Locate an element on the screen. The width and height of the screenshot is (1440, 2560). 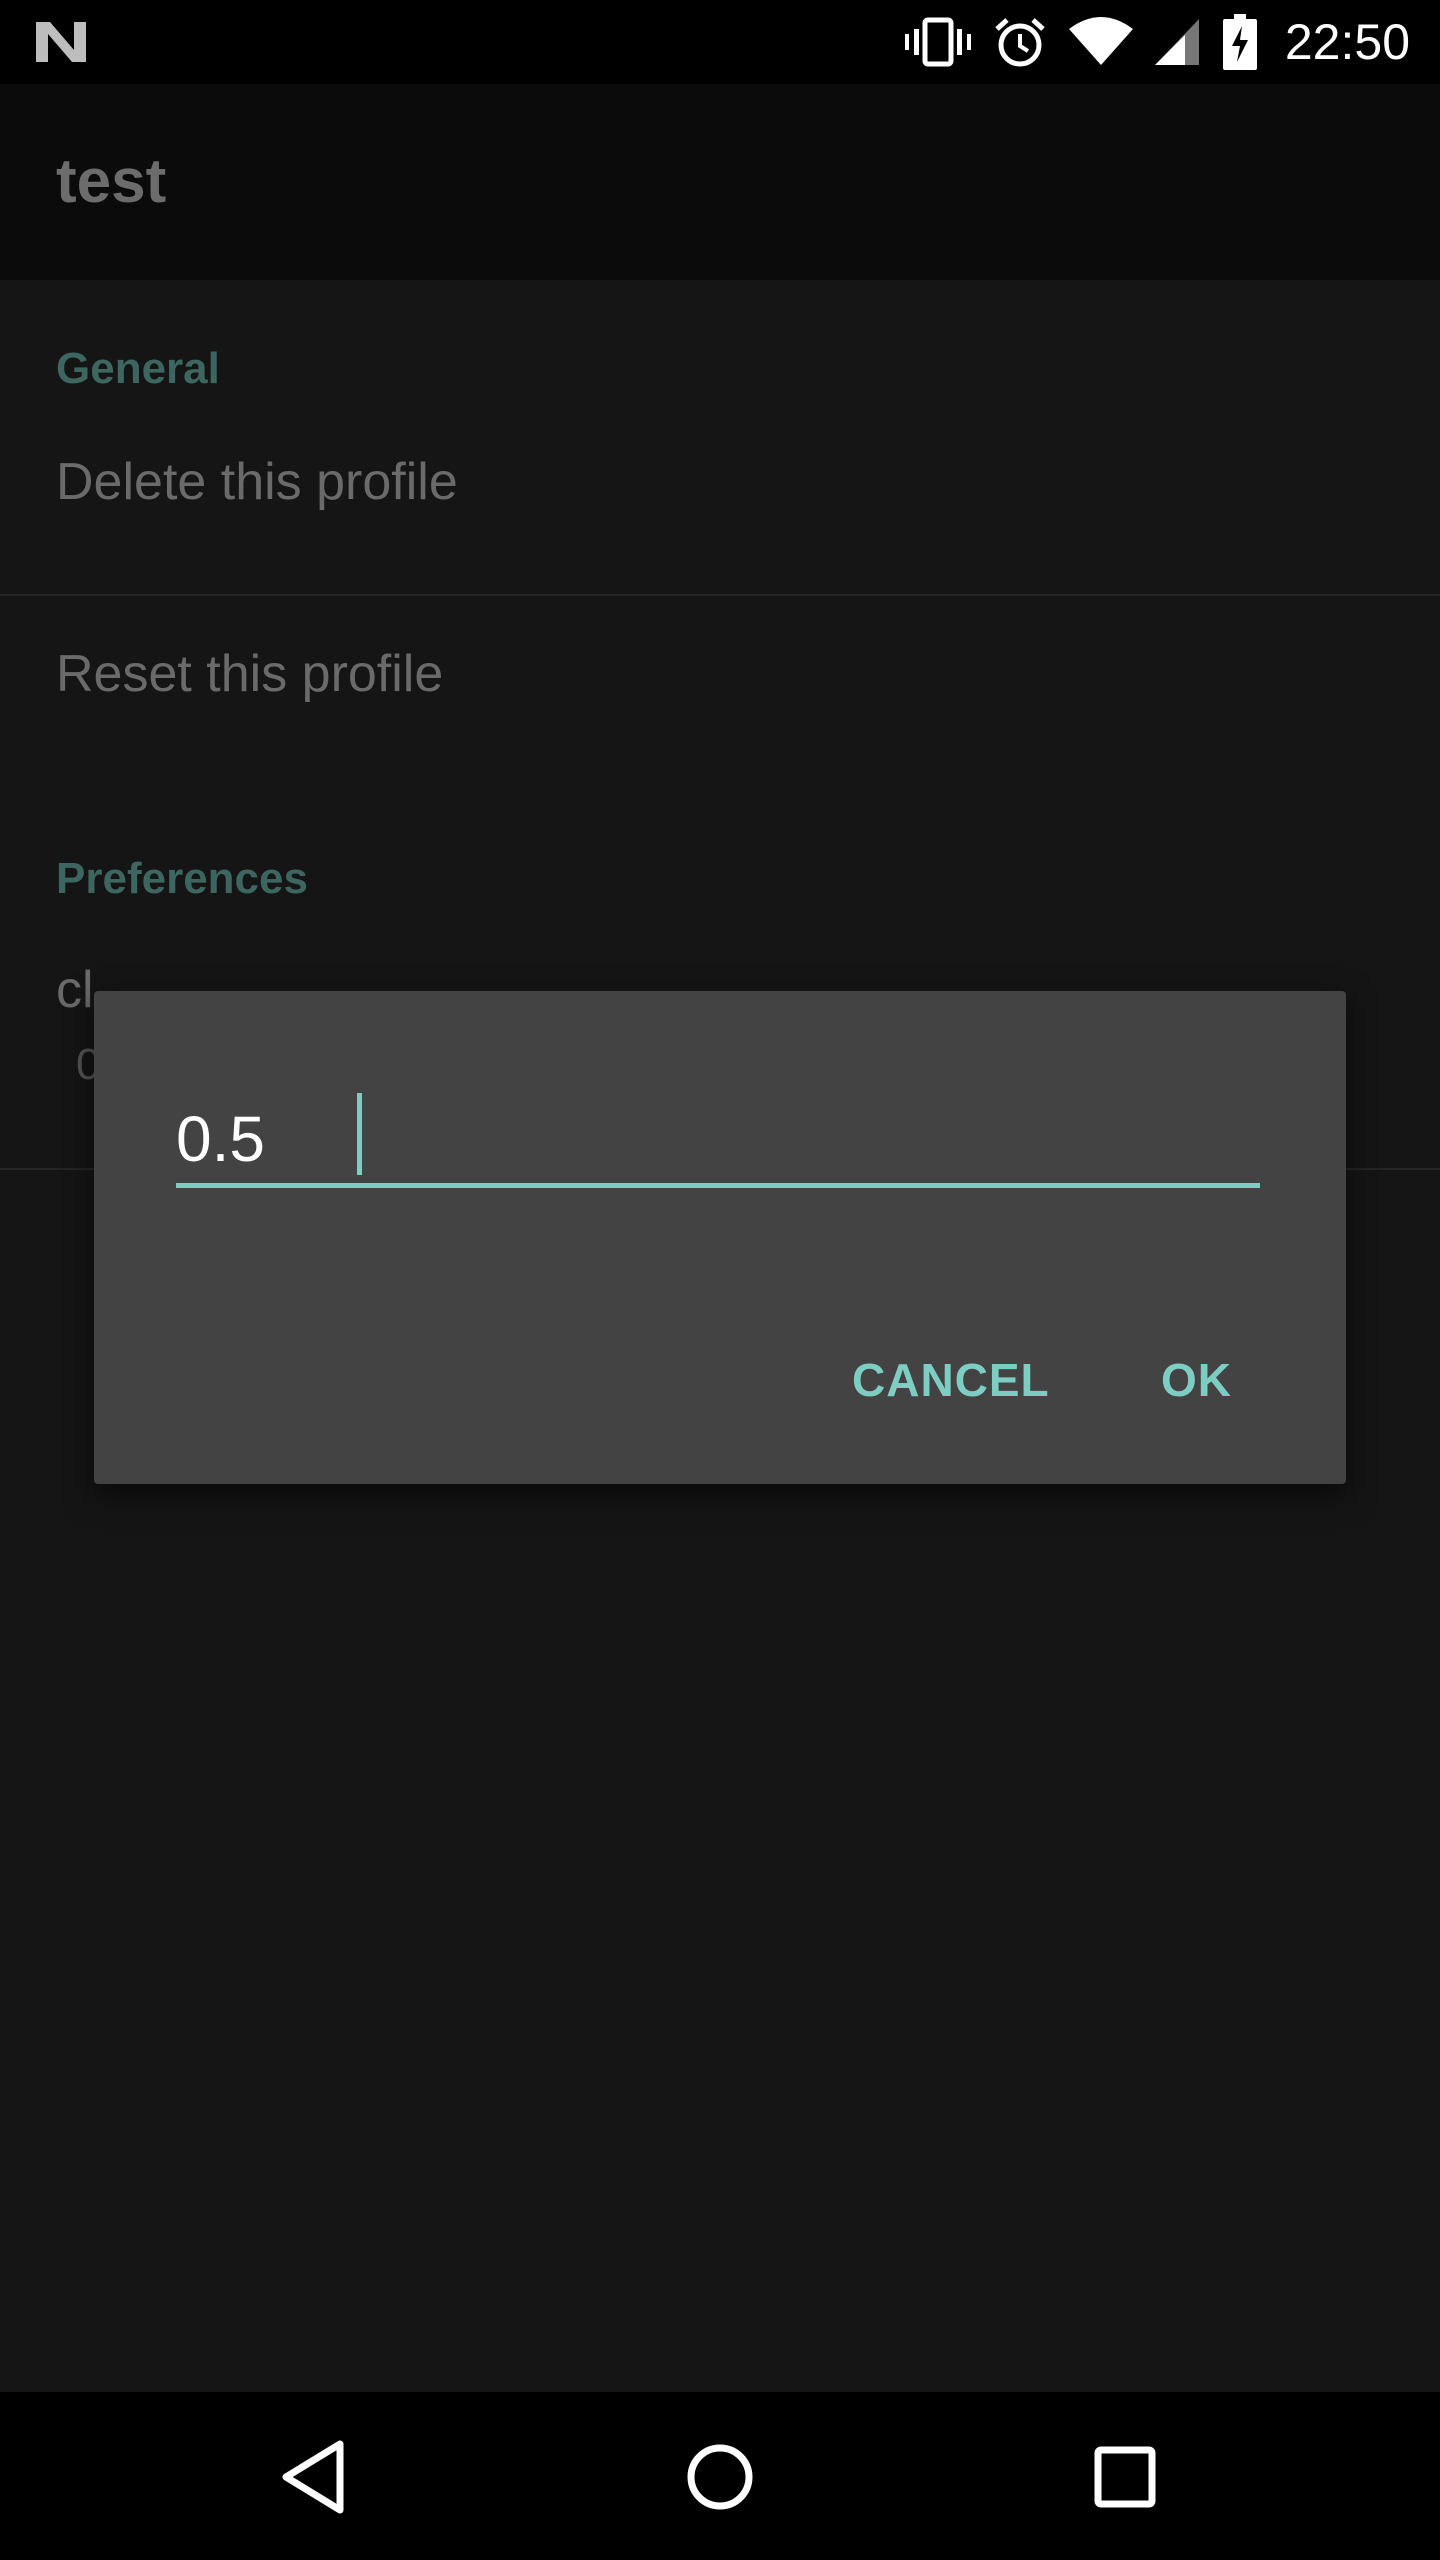
category-preferences: Preferences is located at coordinates (182, 878).